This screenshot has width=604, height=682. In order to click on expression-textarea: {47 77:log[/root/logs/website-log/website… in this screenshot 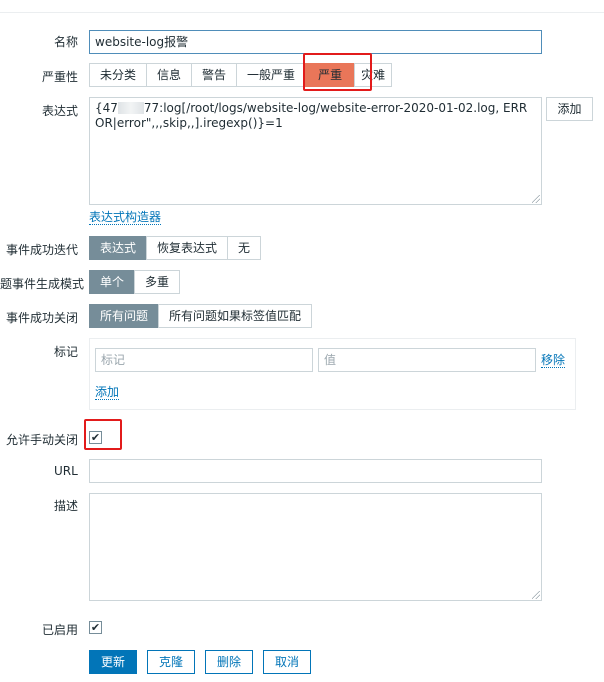, I will do `click(315, 151)`.